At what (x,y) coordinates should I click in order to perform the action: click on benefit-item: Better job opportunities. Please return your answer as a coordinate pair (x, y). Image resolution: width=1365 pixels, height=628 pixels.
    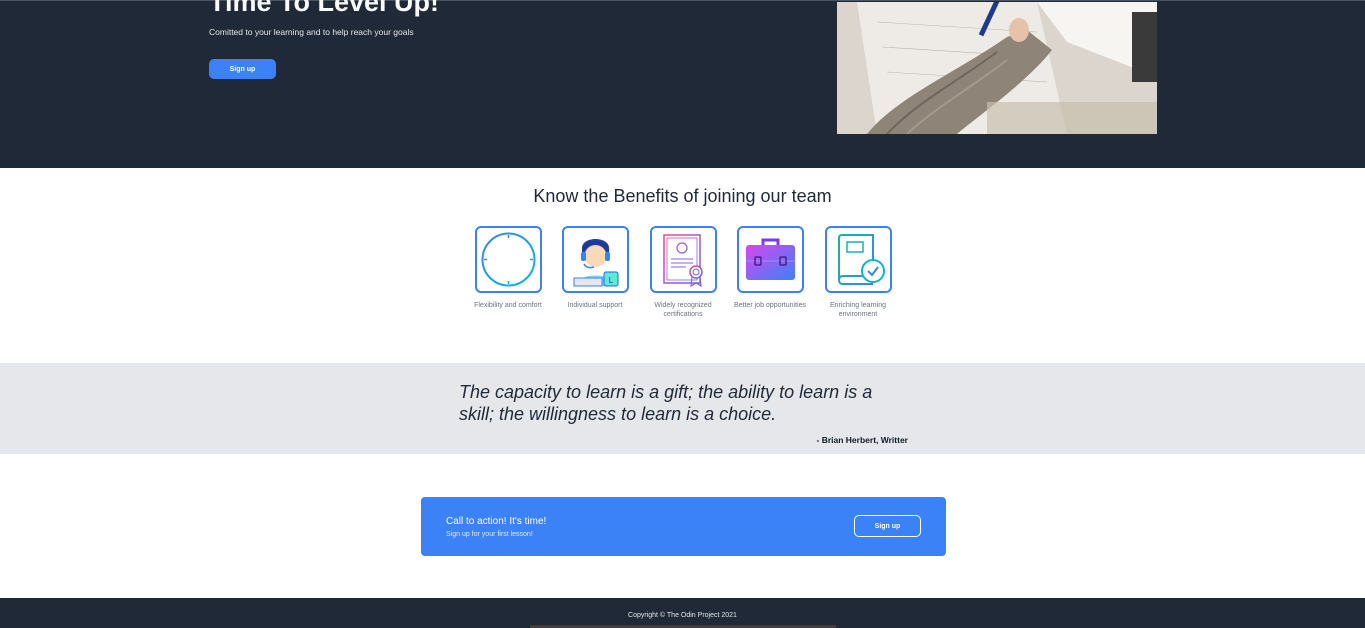
    Looking at the image, I should click on (770, 268).